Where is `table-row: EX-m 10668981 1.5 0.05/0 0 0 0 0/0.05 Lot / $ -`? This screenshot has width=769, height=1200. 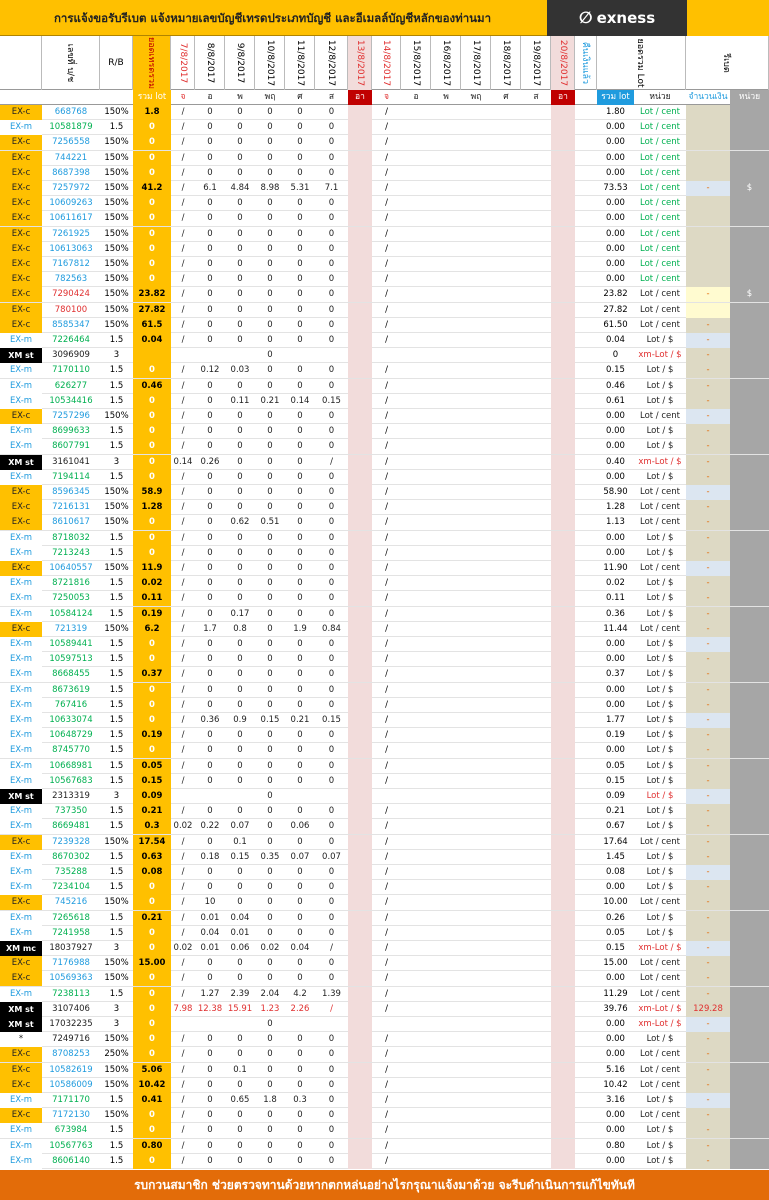 table-row: EX-m 10668981 1.5 0.05/0 0 0 0 0/0.05 Lot / $ - is located at coordinates (384, 766).